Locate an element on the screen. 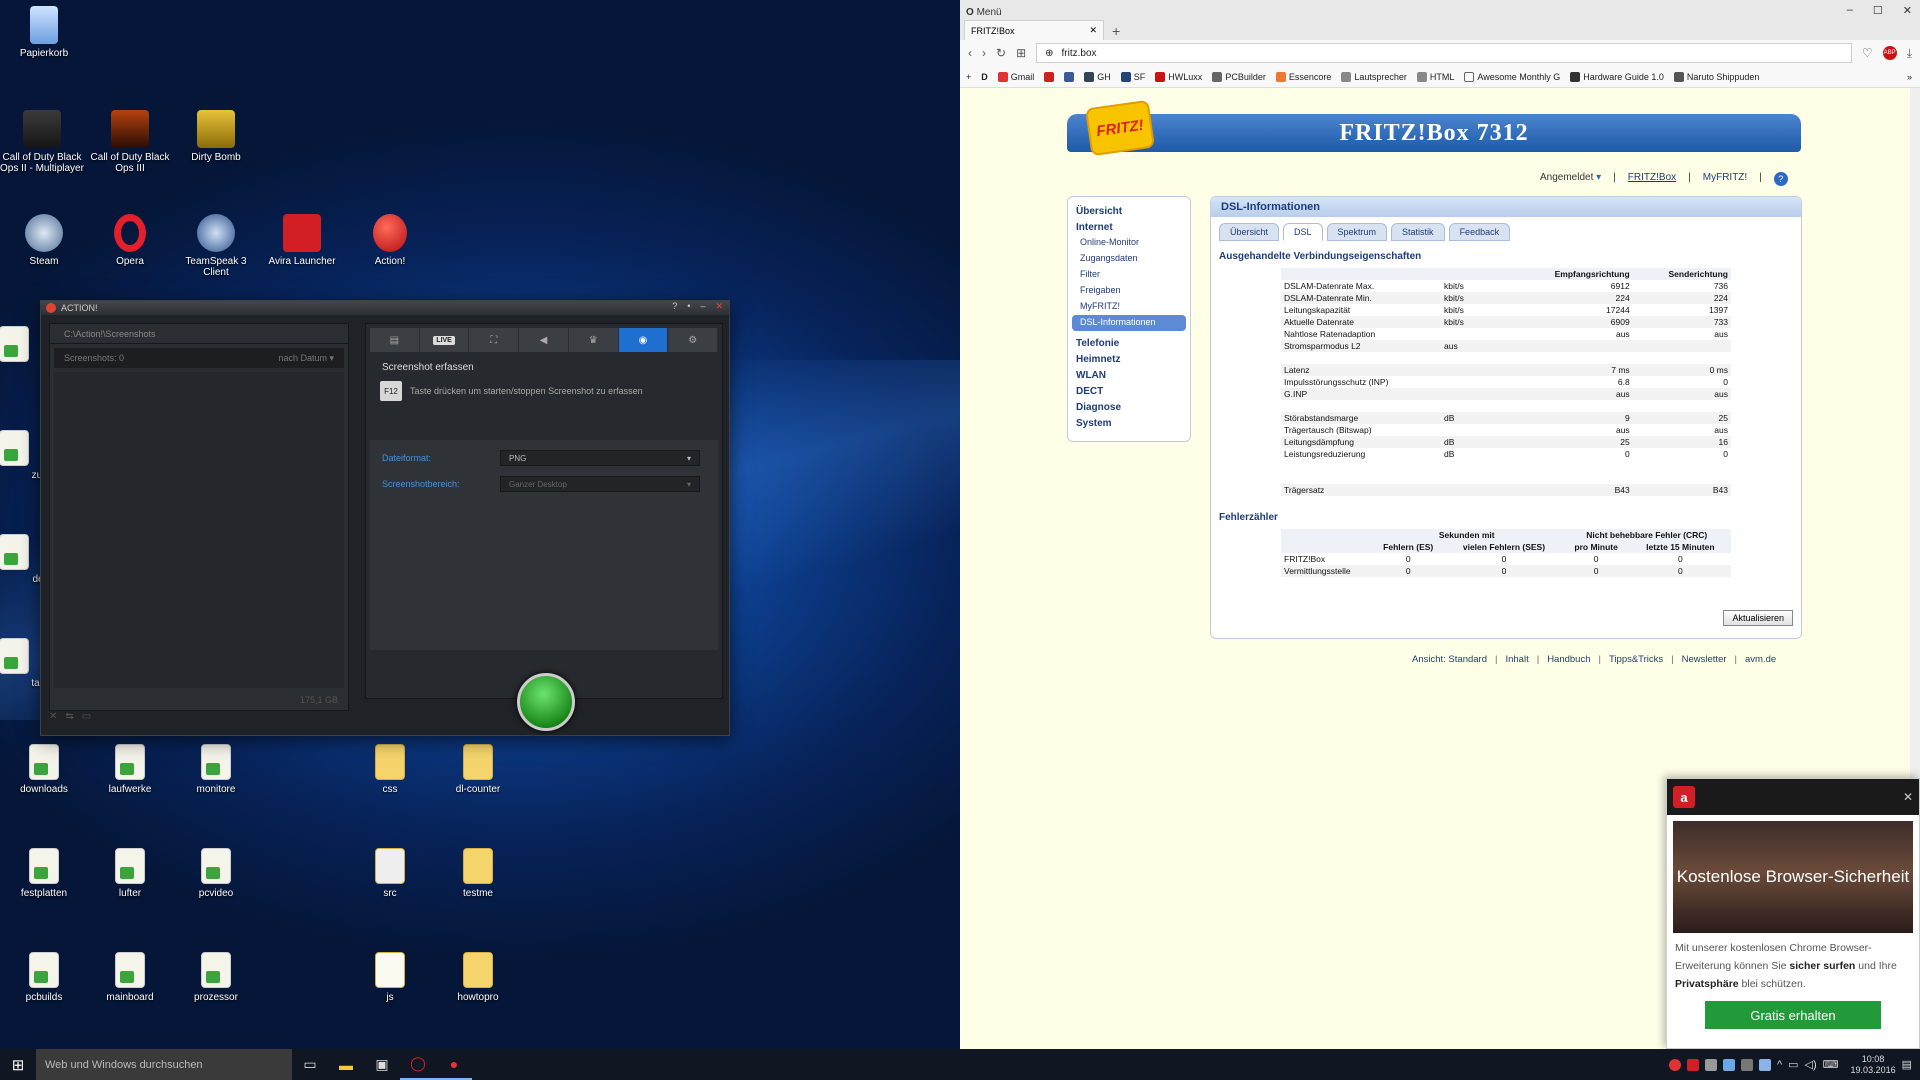  keyboard-icon: ⌨ is located at coordinates (1831, 1064).